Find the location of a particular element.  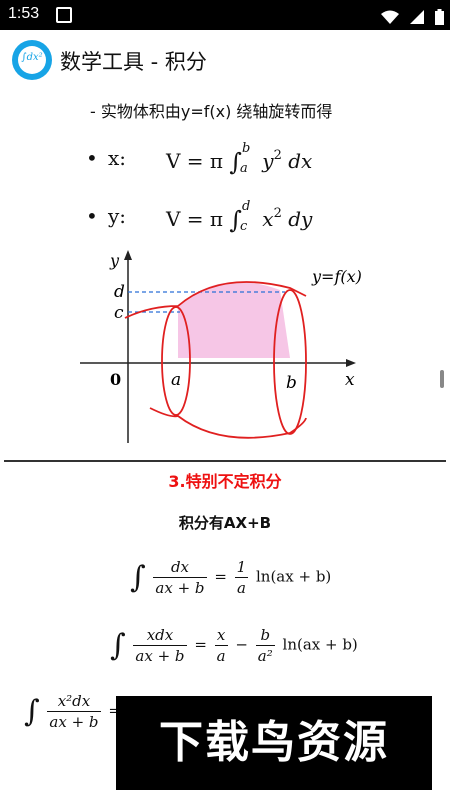

x-axis-arrow is located at coordinates (351, 363).